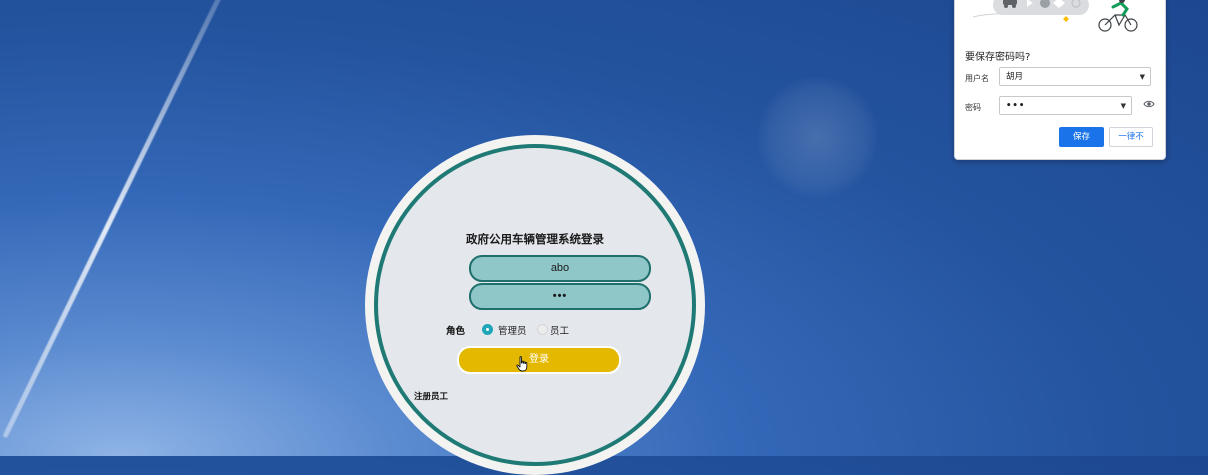 This screenshot has width=1208, height=475. I want to click on hand-cursor-icon, so click(522, 364).